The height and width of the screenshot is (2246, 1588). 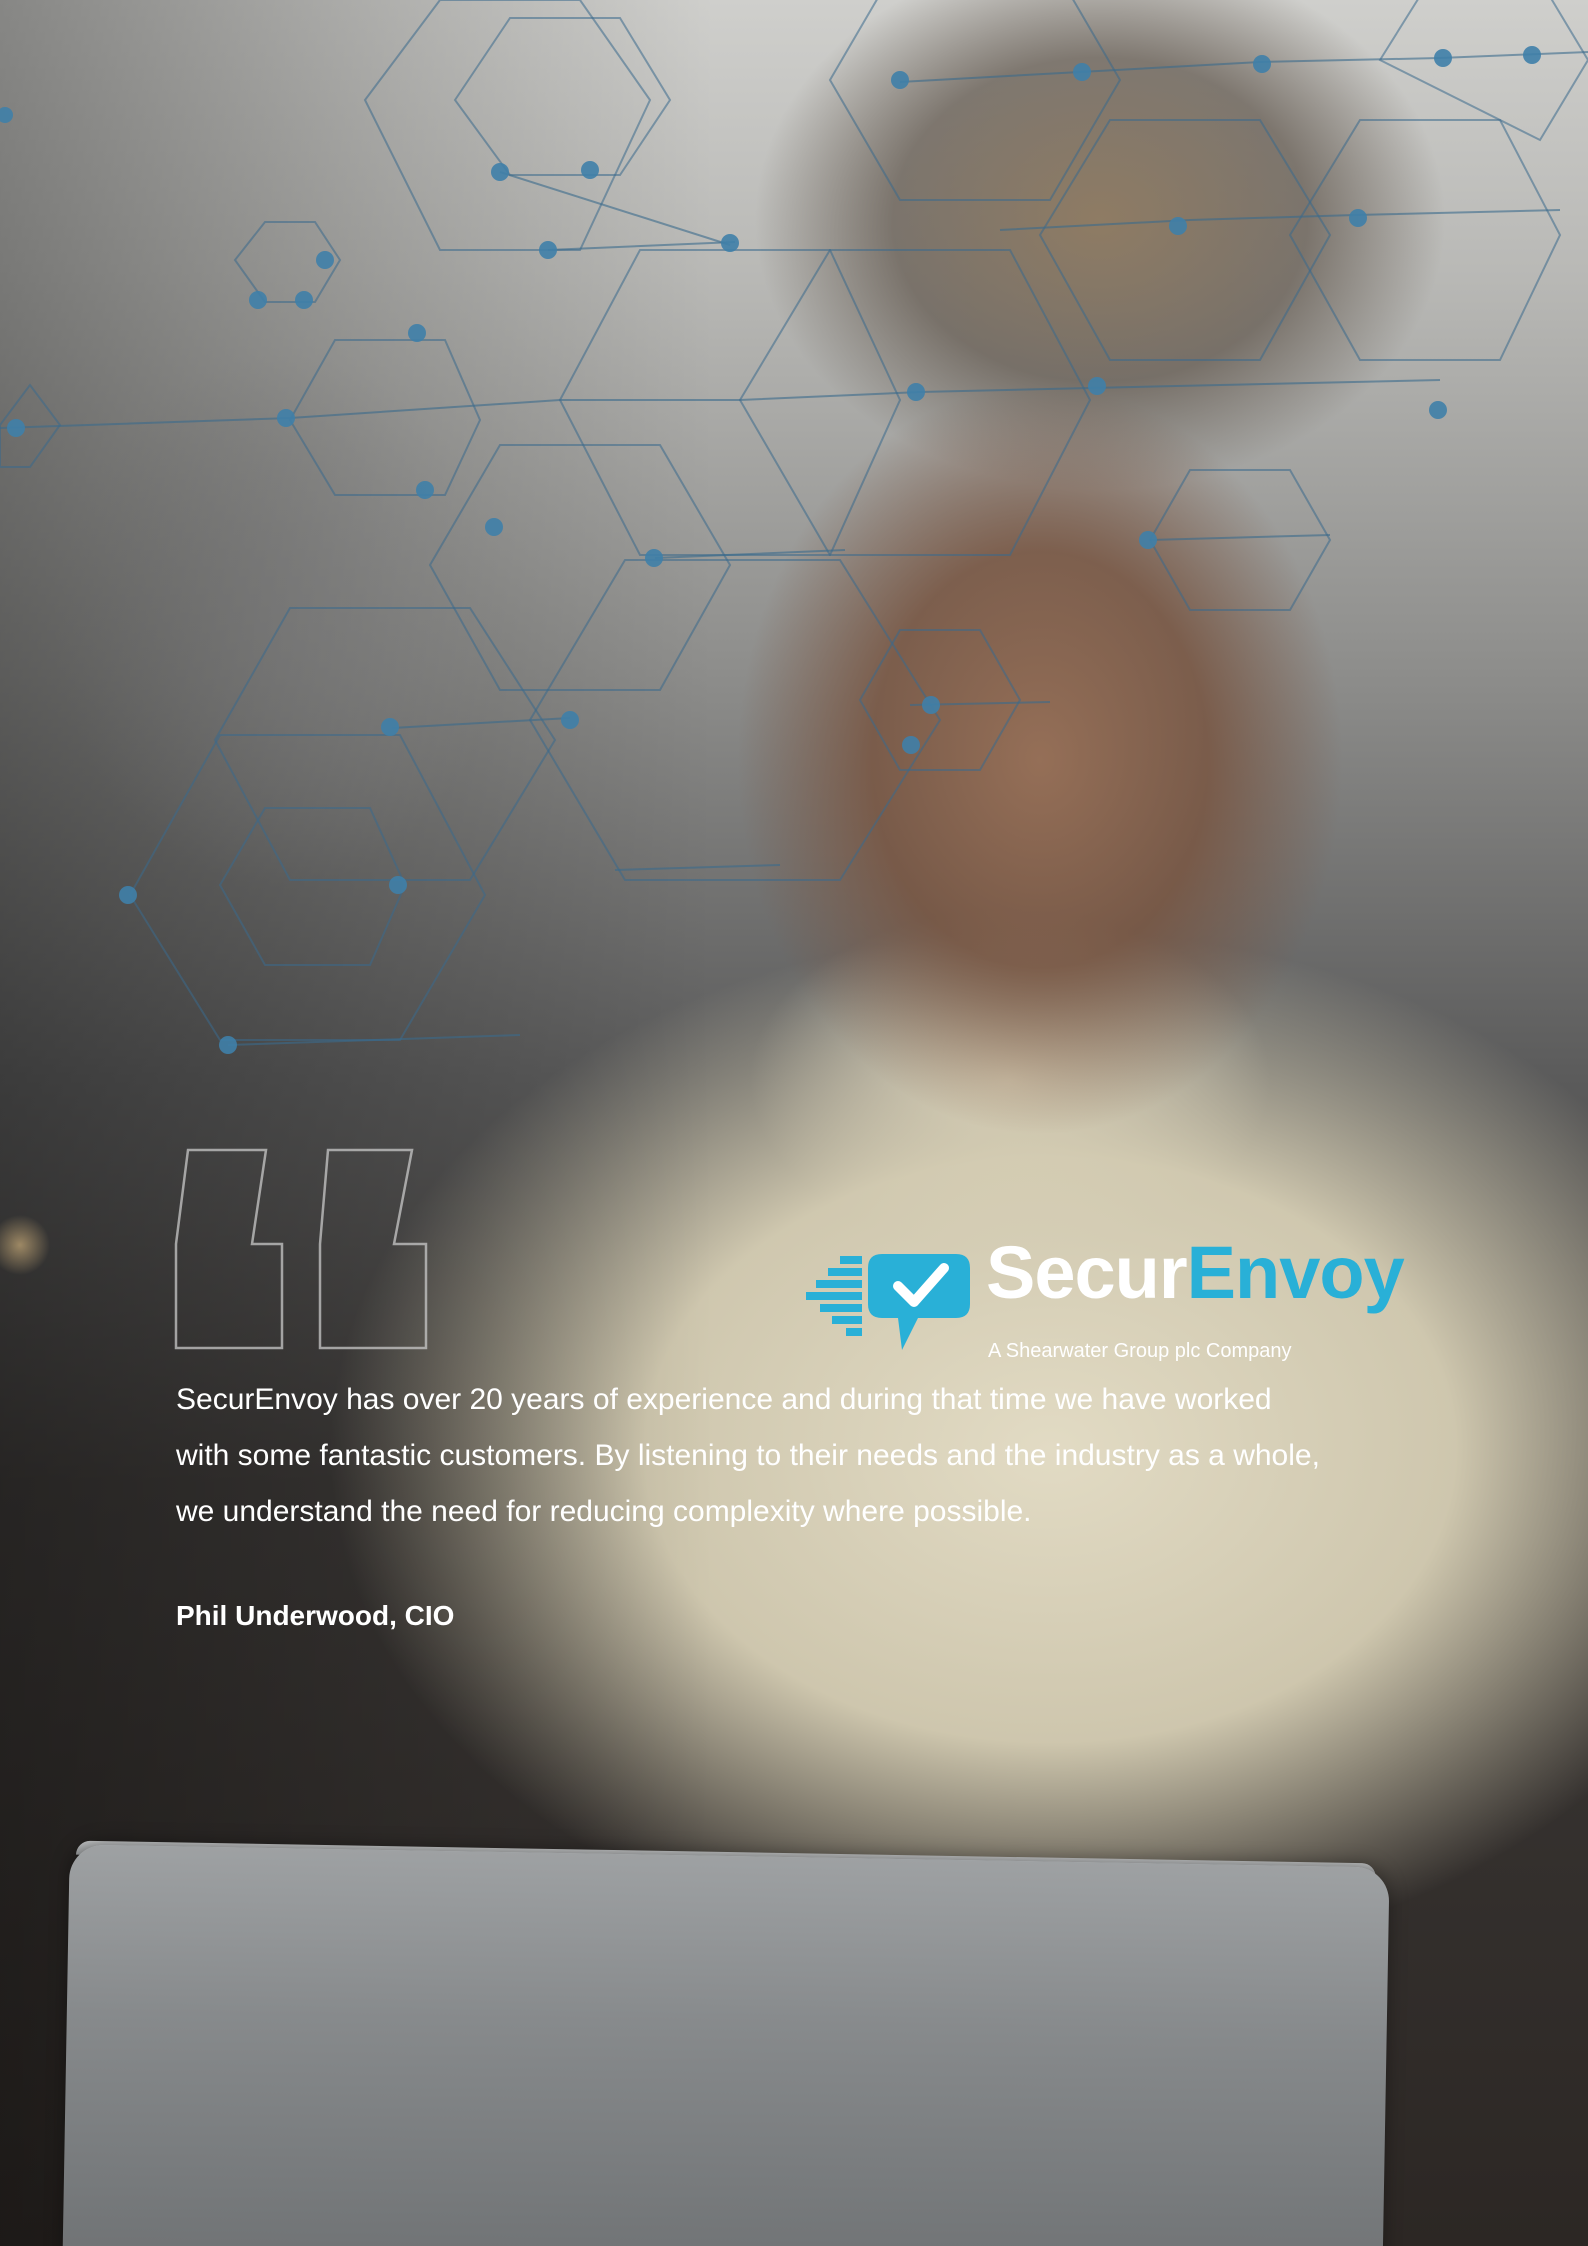 What do you see at coordinates (726, 2045) in the screenshot?
I see `tablet-device` at bounding box center [726, 2045].